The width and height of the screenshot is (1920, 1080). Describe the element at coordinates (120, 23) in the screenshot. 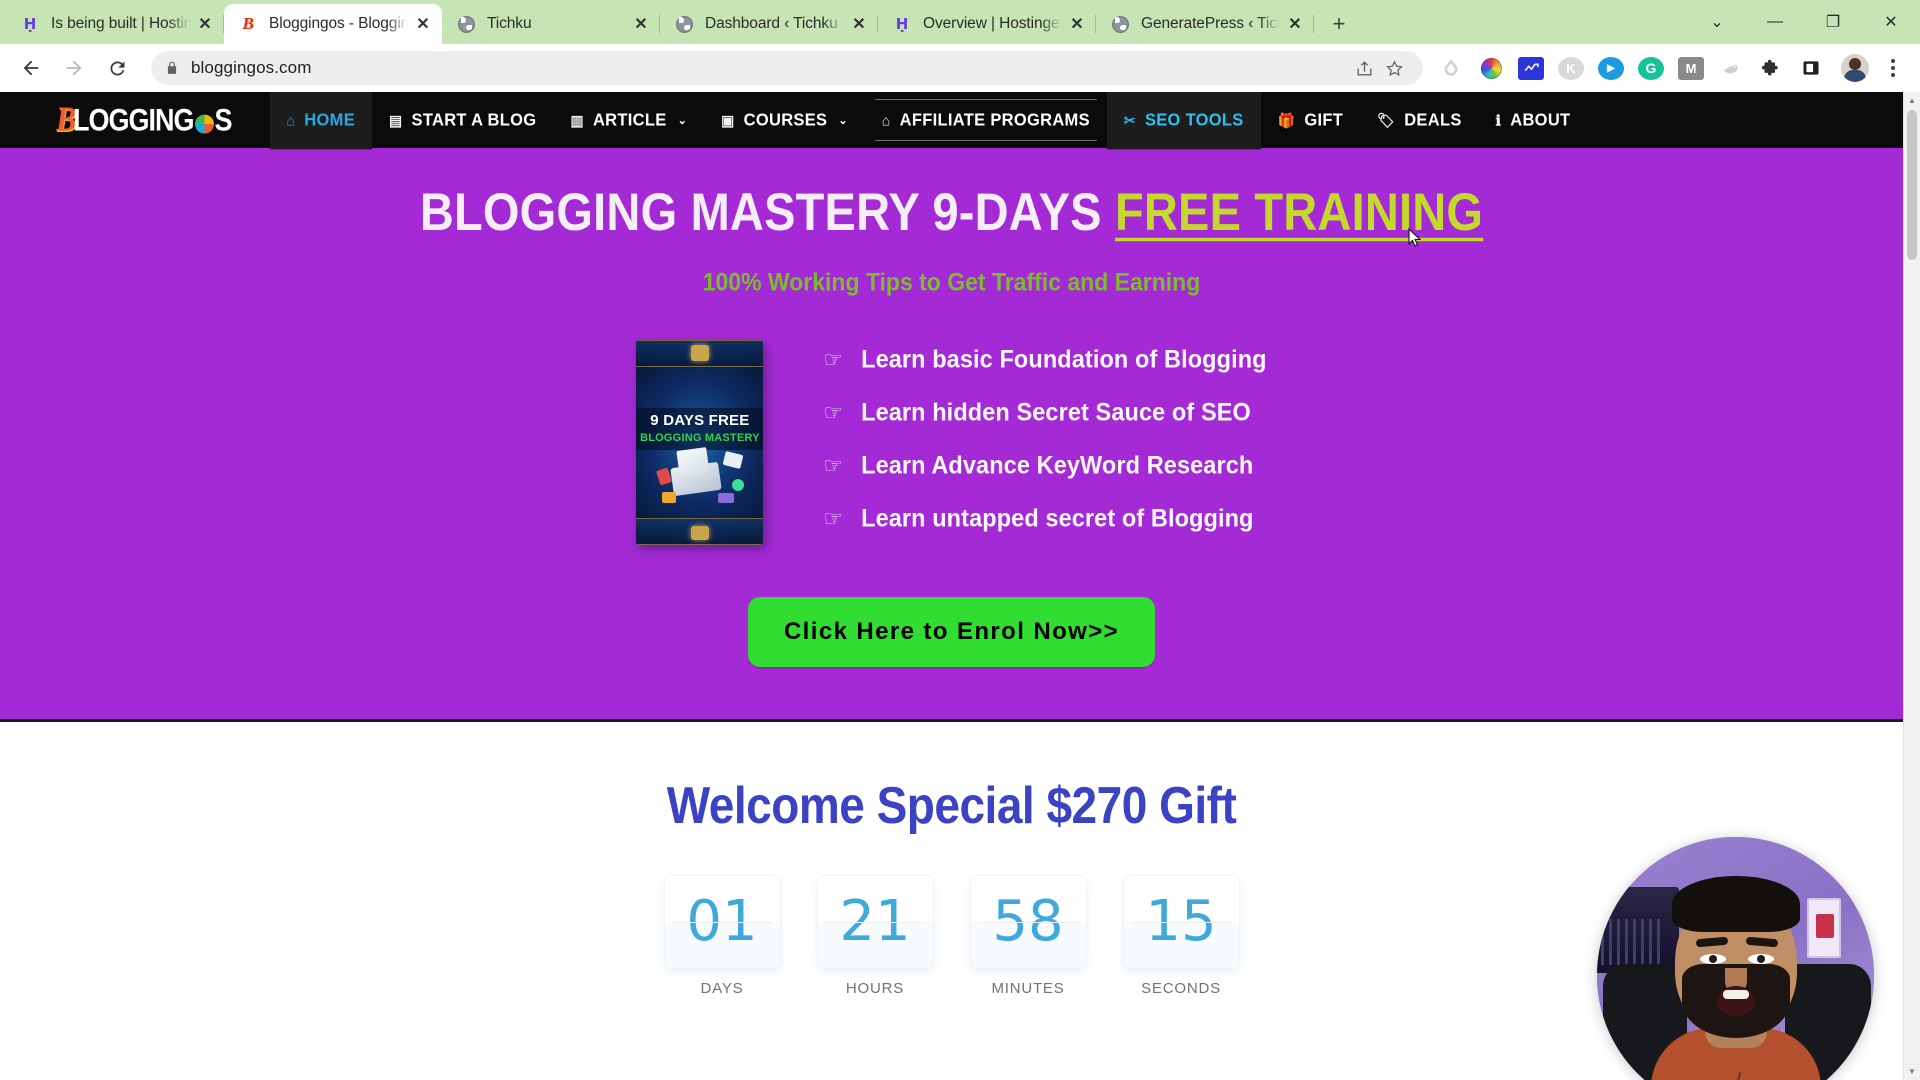

I see `tab-title: Is being built | Hostinger` at that location.